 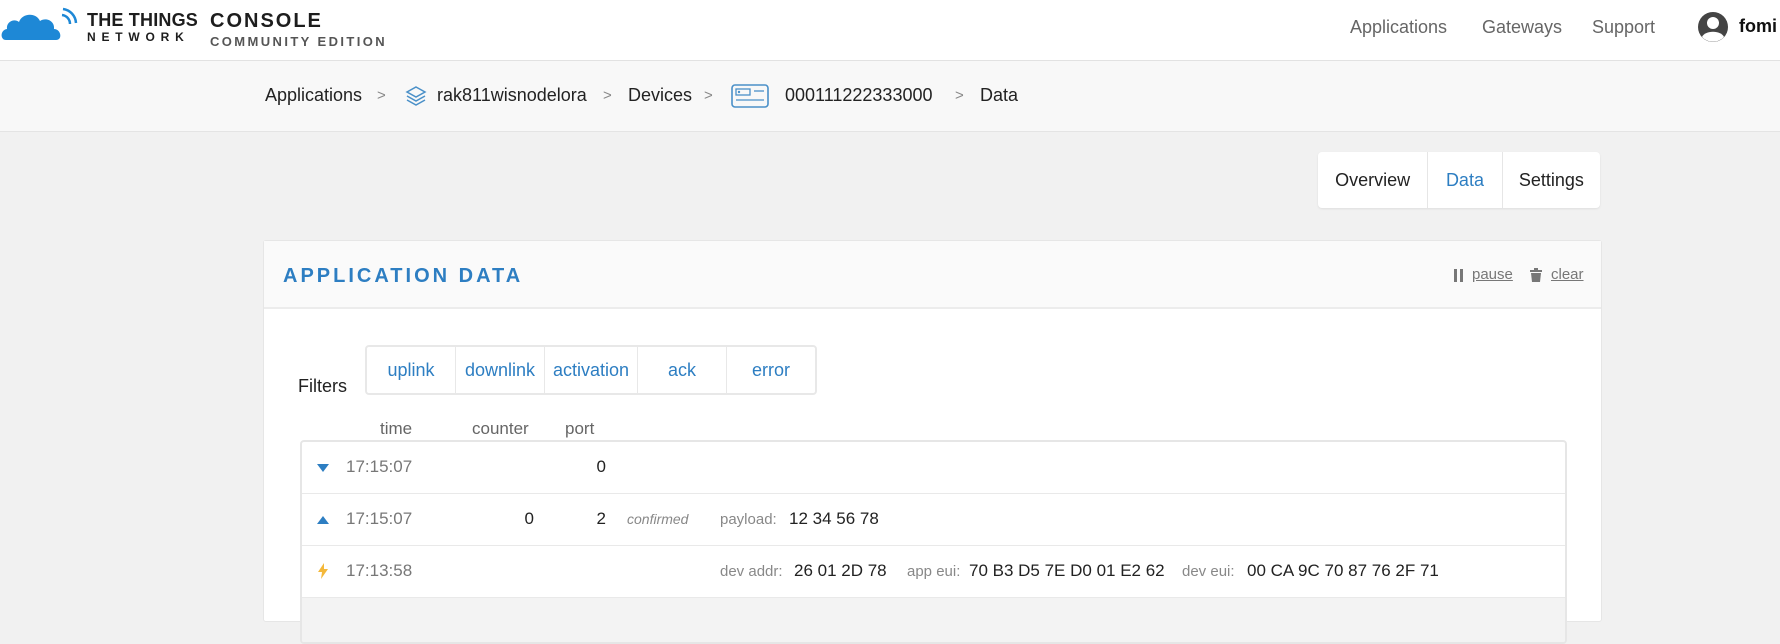 I want to click on app-eui-label: app eui:, so click(x=934, y=571).